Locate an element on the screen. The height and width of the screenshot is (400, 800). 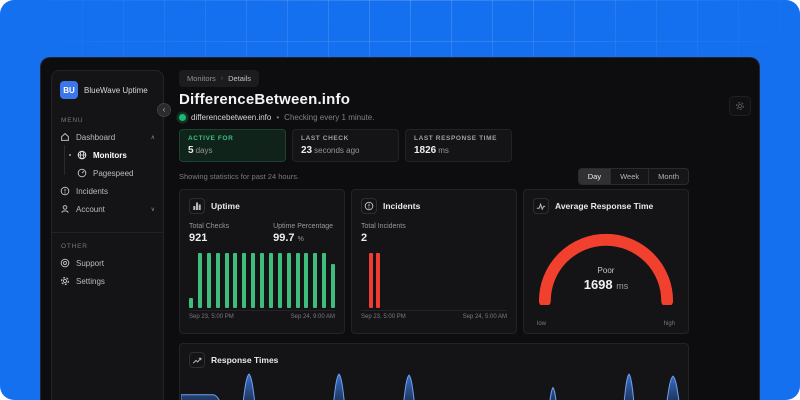
sidebar-item-label: Pagespeed is located at coordinates (113, 173).